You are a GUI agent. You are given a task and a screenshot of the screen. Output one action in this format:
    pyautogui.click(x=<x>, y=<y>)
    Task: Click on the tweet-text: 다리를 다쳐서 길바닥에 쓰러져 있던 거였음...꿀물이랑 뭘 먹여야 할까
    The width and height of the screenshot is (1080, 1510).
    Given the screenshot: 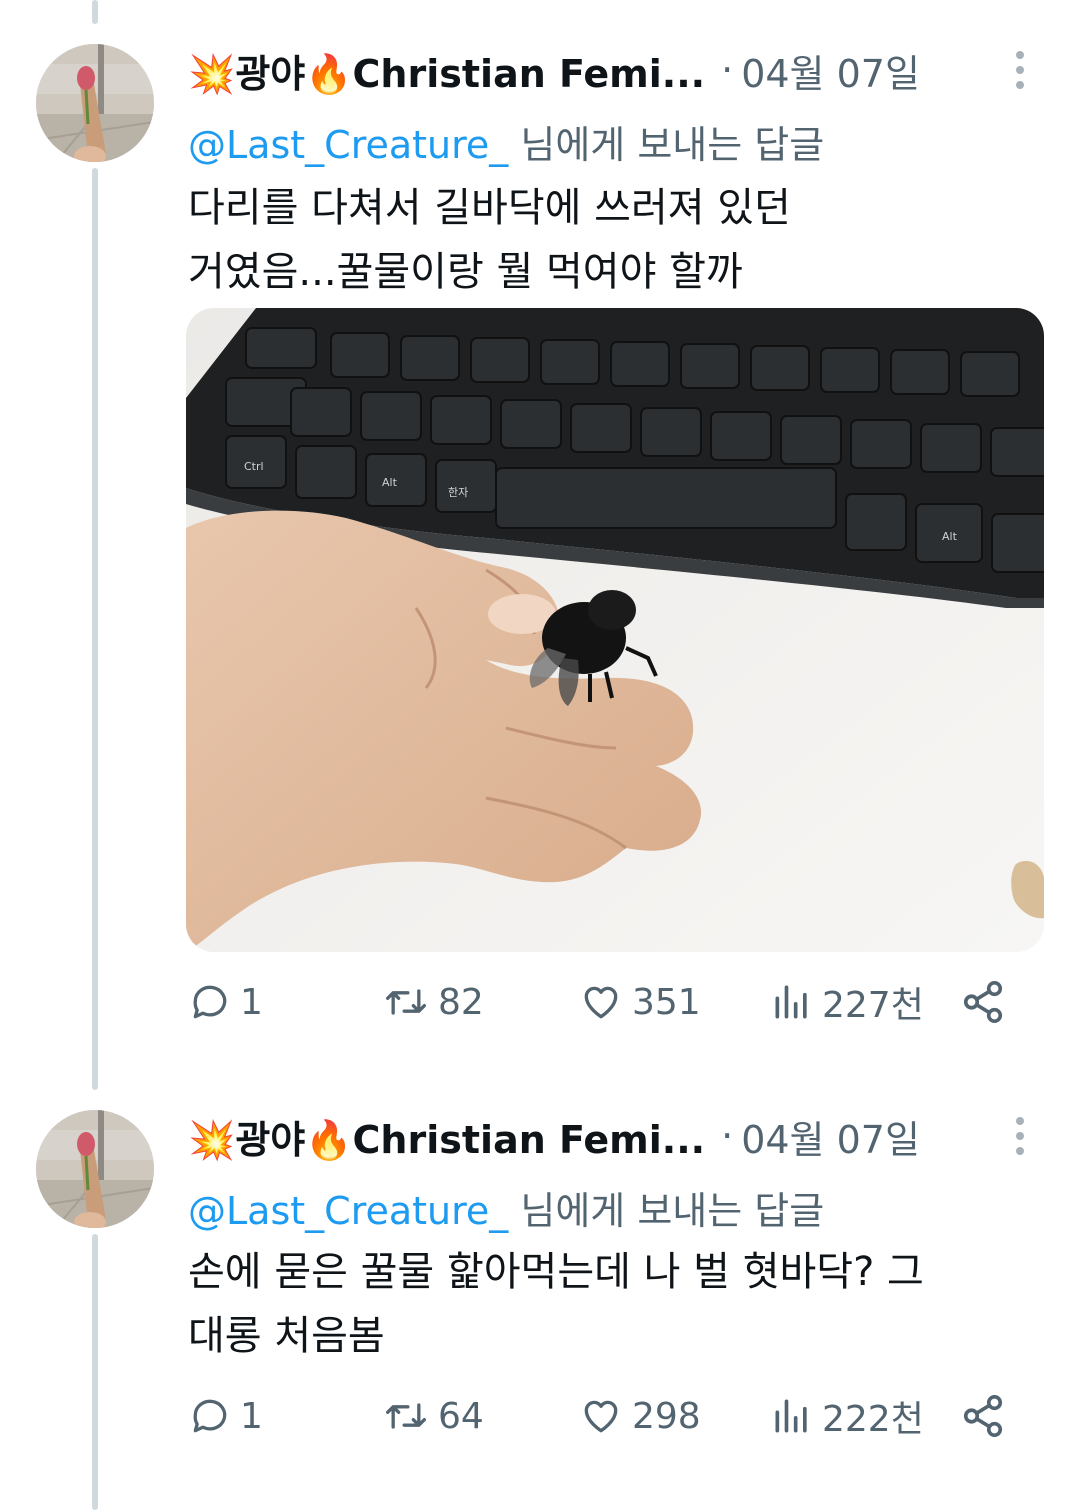 What is the action you would take?
    pyautogui.click(x=489, y=240)
    